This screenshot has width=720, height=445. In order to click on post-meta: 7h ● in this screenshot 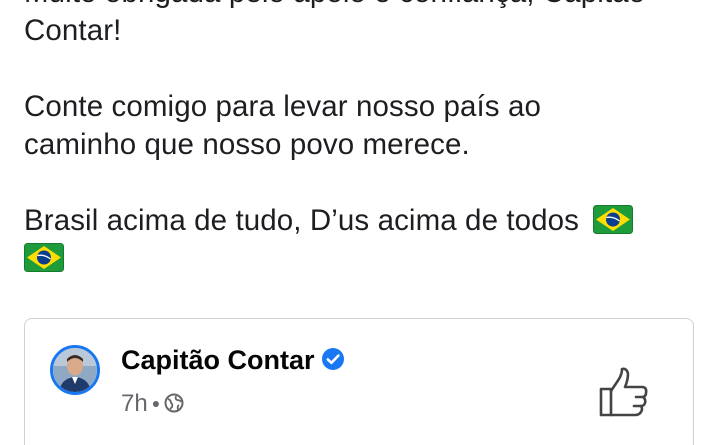, I will do `click(152, 403)`.